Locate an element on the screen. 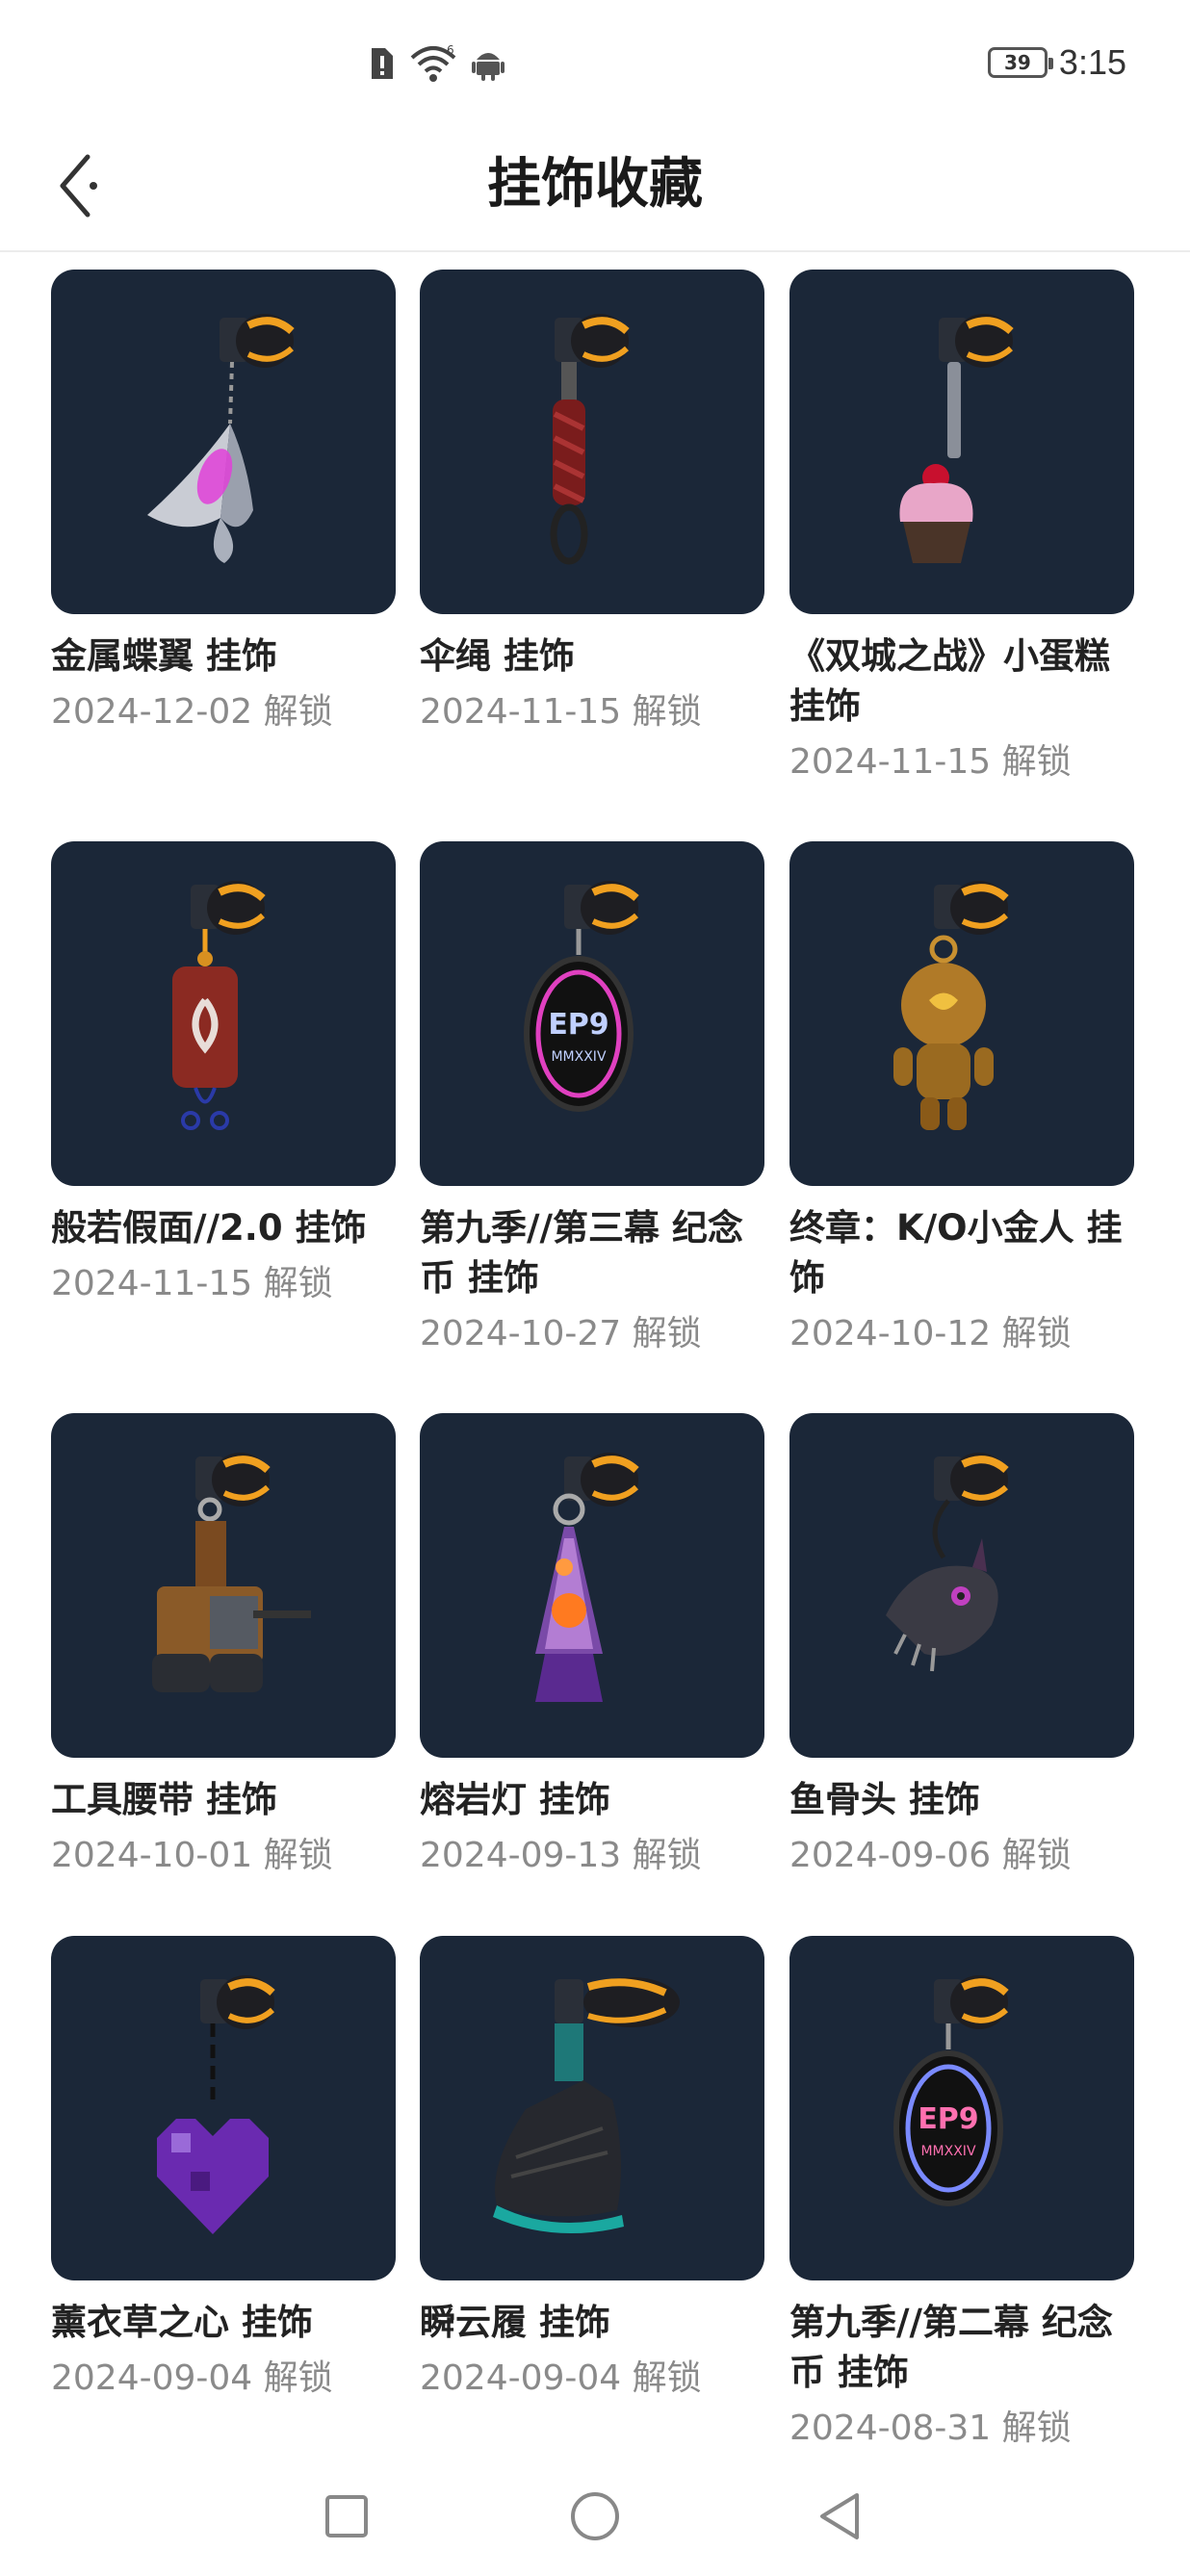 The image size is (1190, 2576). charm-name: 第九季//第二幕 纪念币 挂饰 is located at coordinates (951, 2347).